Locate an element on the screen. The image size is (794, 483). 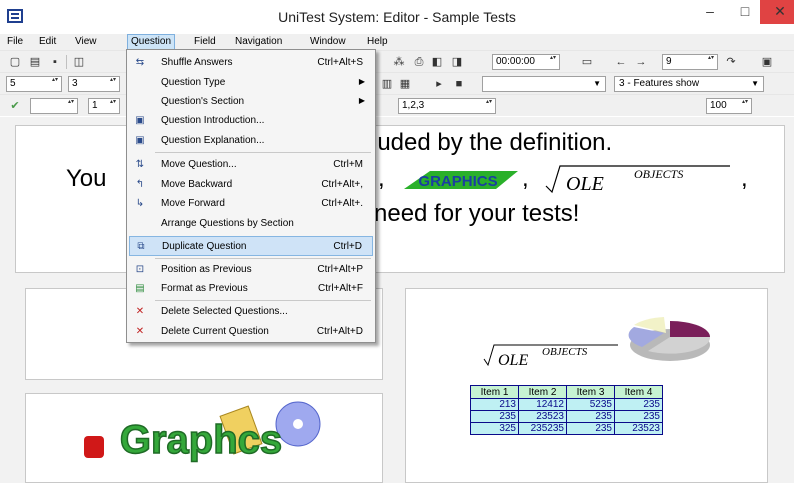
menu-question: Question is located at coordinates (151, 42).